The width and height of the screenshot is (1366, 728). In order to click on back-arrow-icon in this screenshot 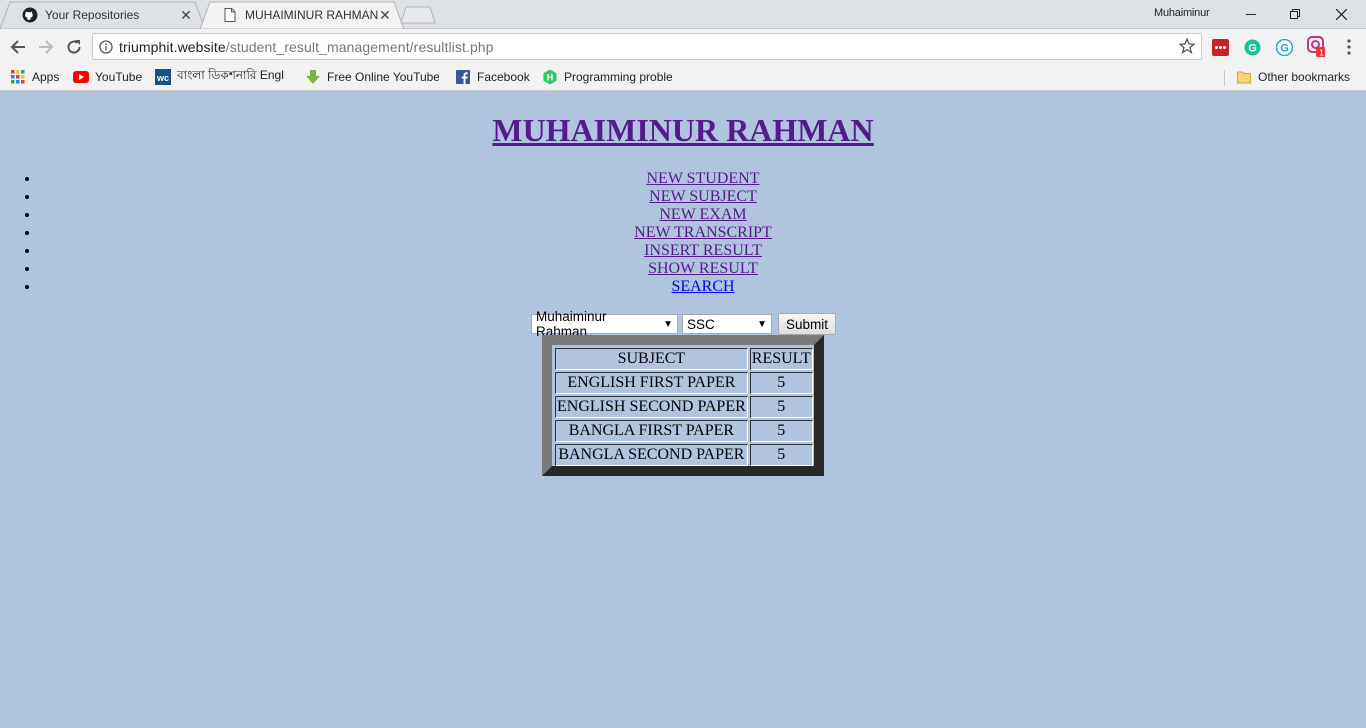, I will do `click(17, 47)`.